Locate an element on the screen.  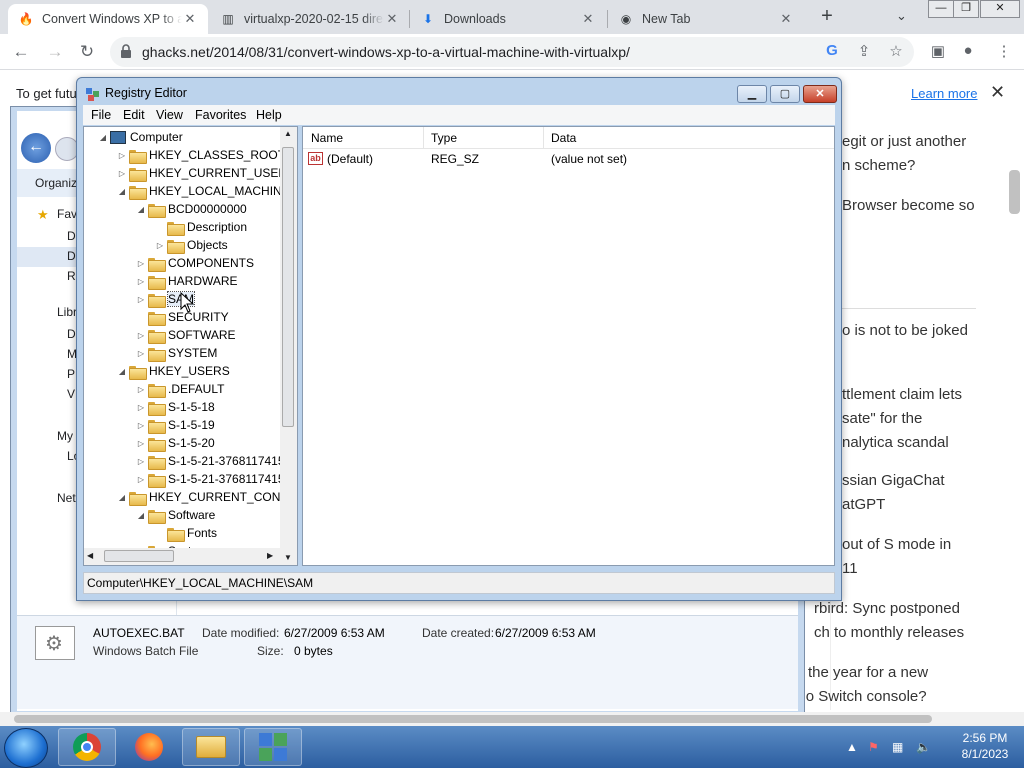
nav-label: R is located at coordinates (71, 276).